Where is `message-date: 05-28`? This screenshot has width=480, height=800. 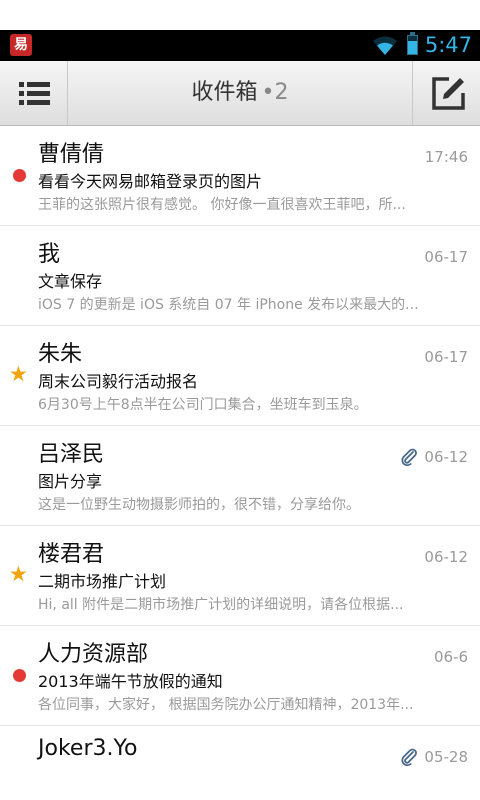
message-date: 05-28 is located at coordinates (446, 757).